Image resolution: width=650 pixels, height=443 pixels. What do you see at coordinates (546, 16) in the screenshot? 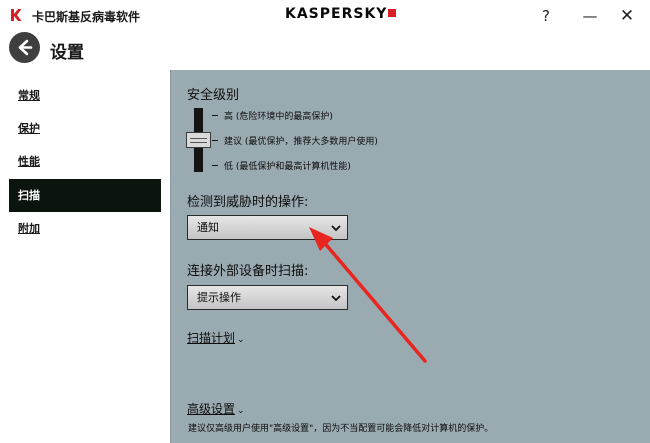
I see `help-button: ?` at bounding box center [546, 16].